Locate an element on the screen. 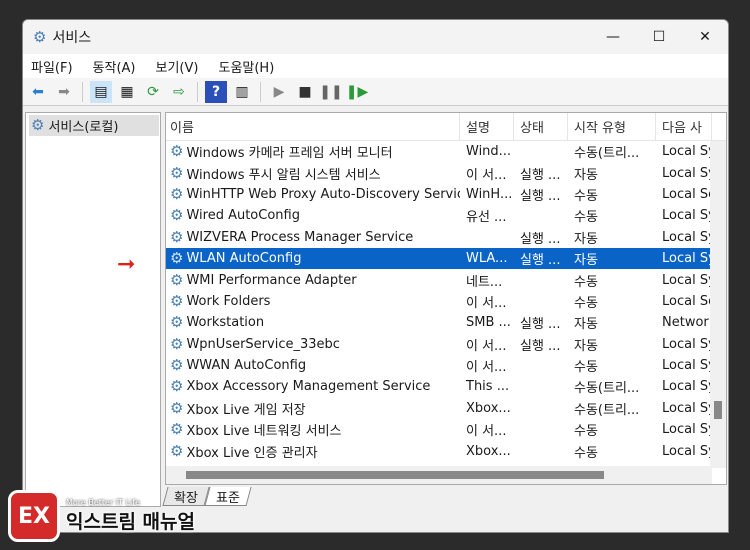 The height and width of the screenshot is (550, 750). cell: WMI Performance Adapter is located at coordinates (271, 280).